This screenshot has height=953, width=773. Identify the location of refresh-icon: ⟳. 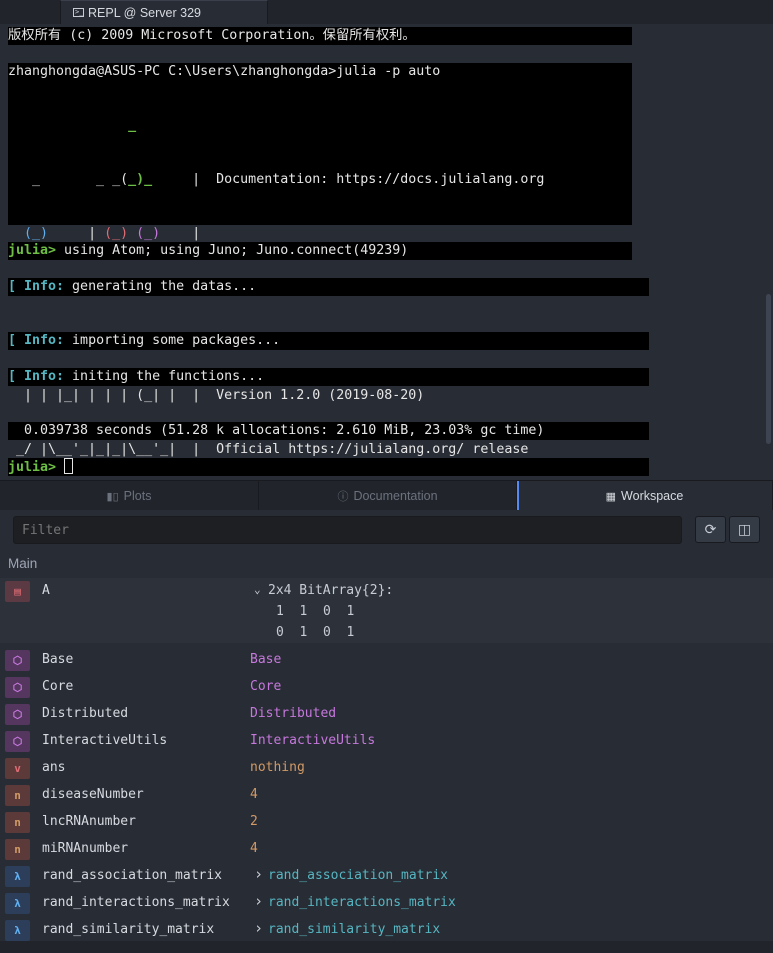
(710, 529).